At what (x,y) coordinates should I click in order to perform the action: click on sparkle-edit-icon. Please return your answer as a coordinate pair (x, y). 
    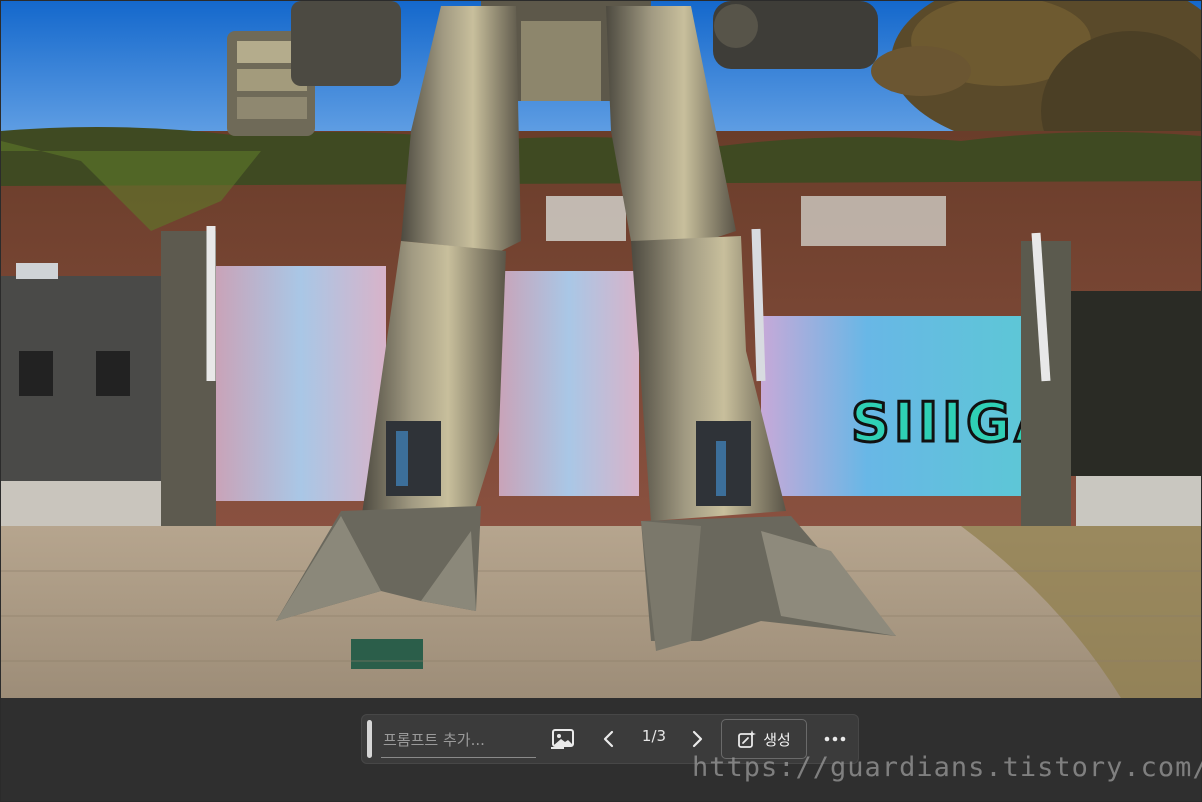
    Looking at the image, I should click on (747, 739).